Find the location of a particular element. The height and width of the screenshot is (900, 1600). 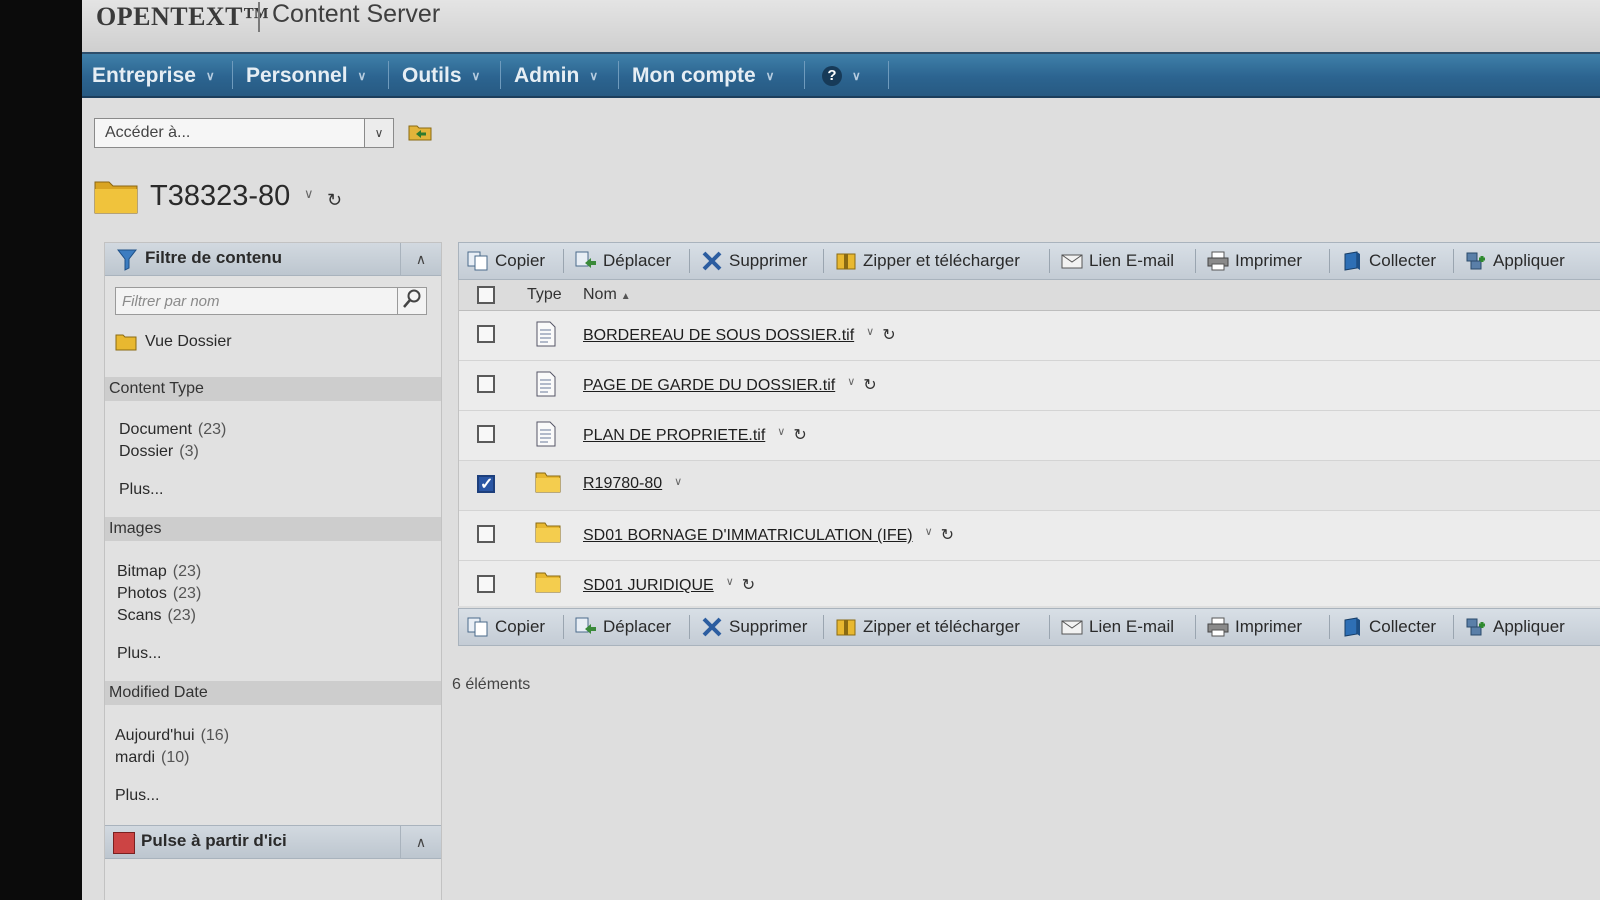

menu-mon-compte: Mon compte ∨ is located at coordinates (703, 75).